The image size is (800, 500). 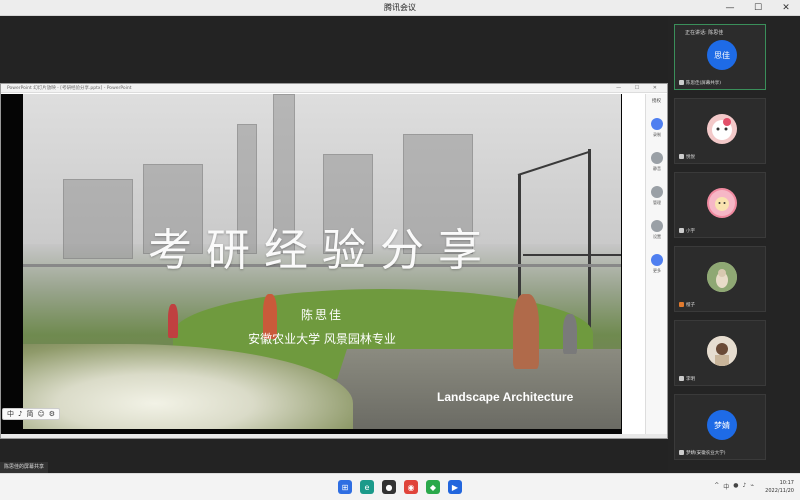 What do you see at coordinates (745, 486) in the screenshot?
I see `tray-volume-icon: ♪` at bounding box center [745, 486].